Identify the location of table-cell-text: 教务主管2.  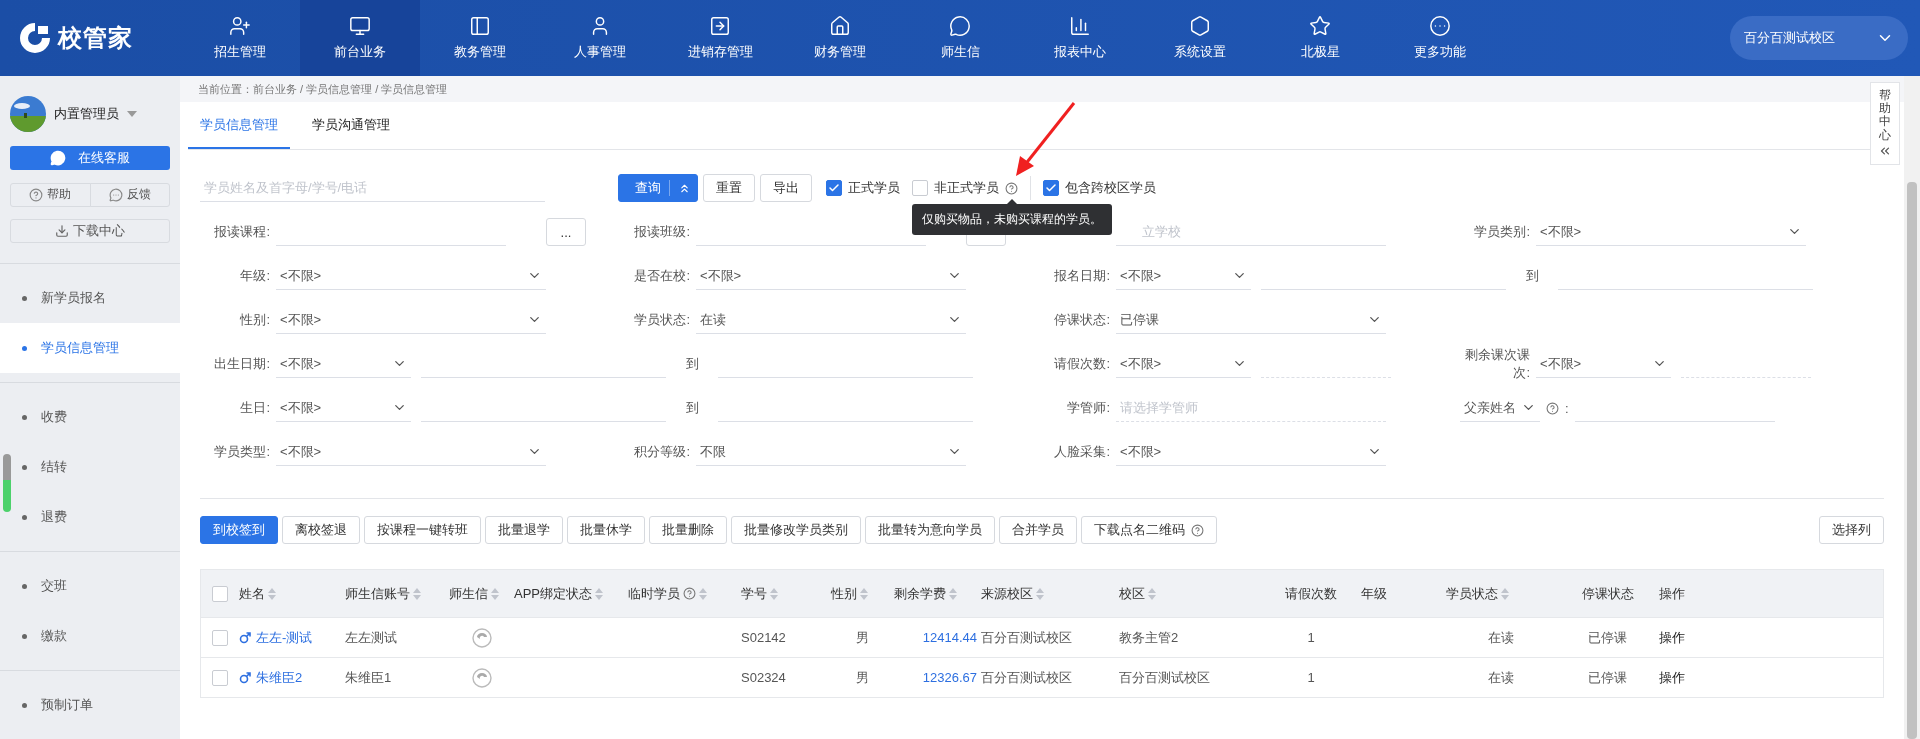
(1149, 637).